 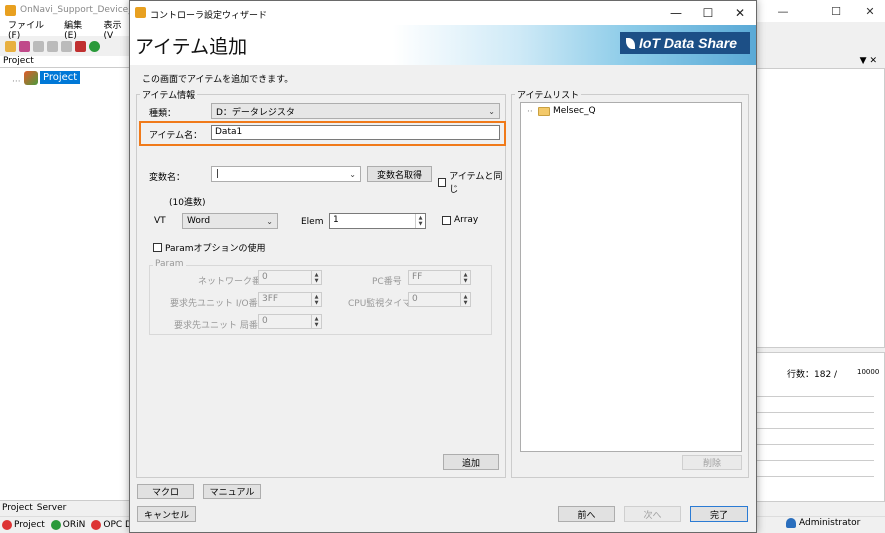 What do you see at coordinates (443, 45) in the screenshot?
I see `dialog-header: アイテム追加 IoT Data Share` at bounding box center [443, 45].